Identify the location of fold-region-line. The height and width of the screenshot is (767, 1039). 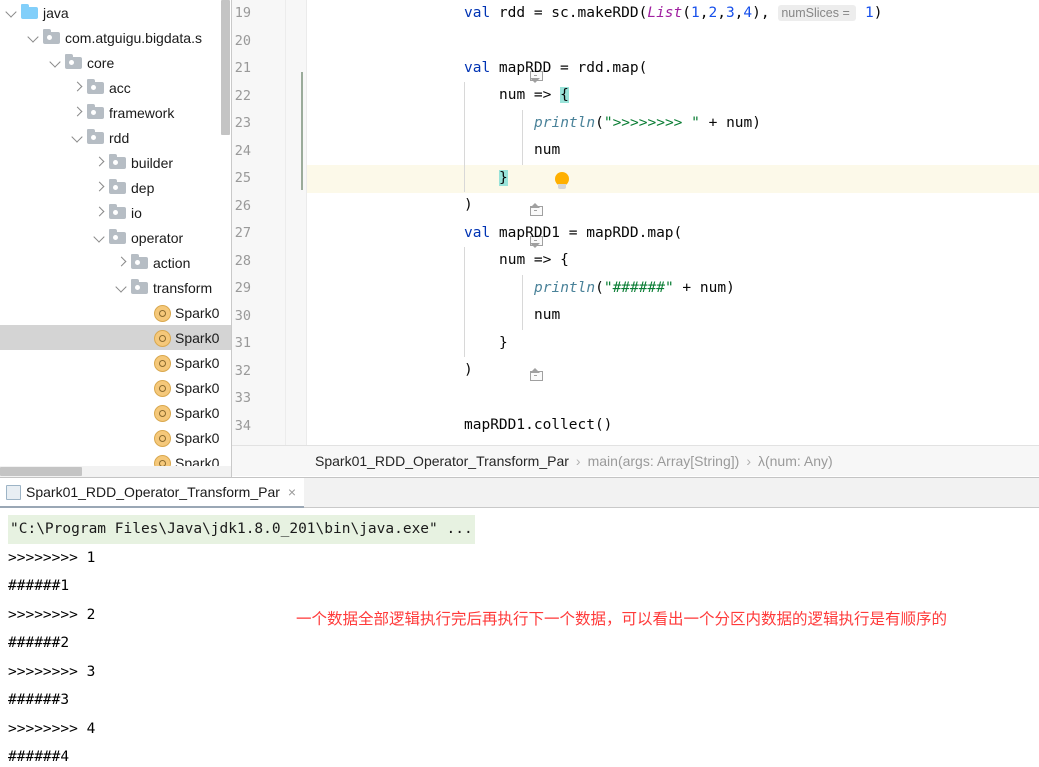
(302, 131).